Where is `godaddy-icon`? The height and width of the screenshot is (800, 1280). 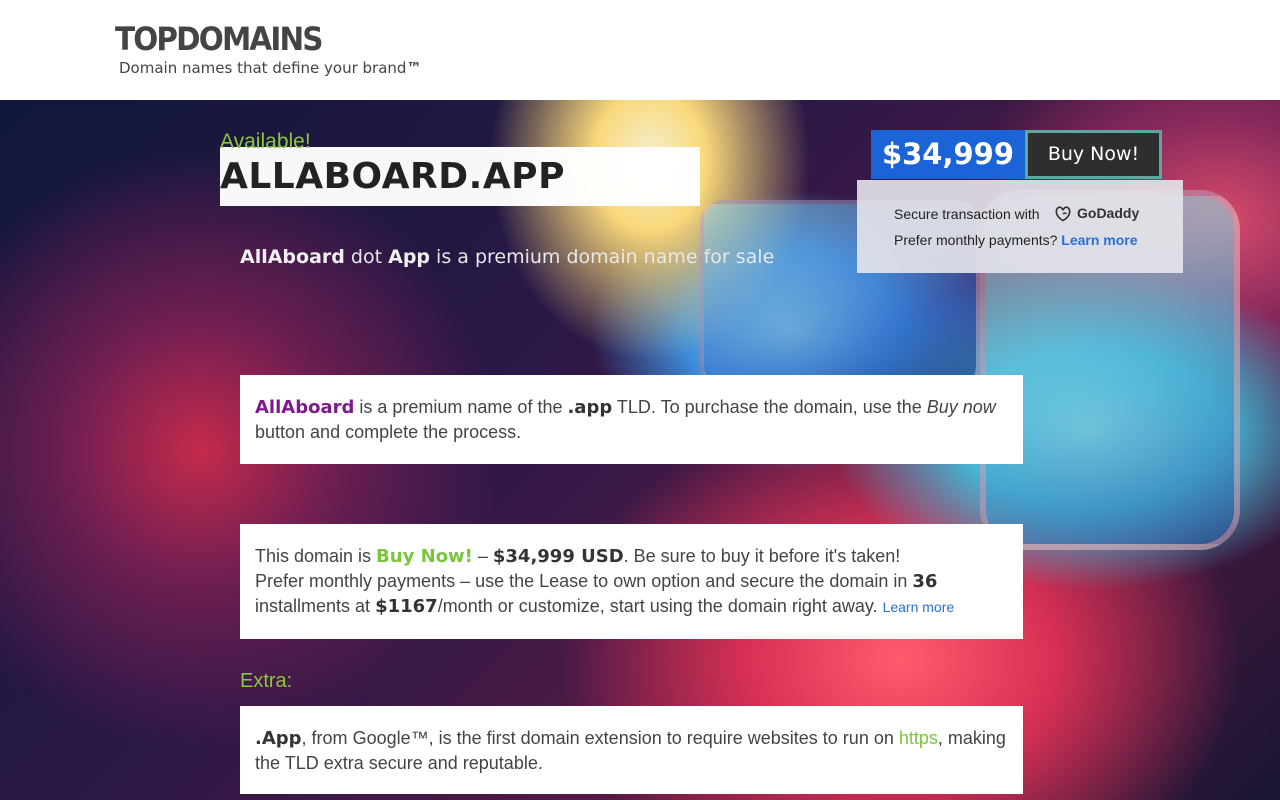
godaddy-icon is located at coordinates (1063, 214).